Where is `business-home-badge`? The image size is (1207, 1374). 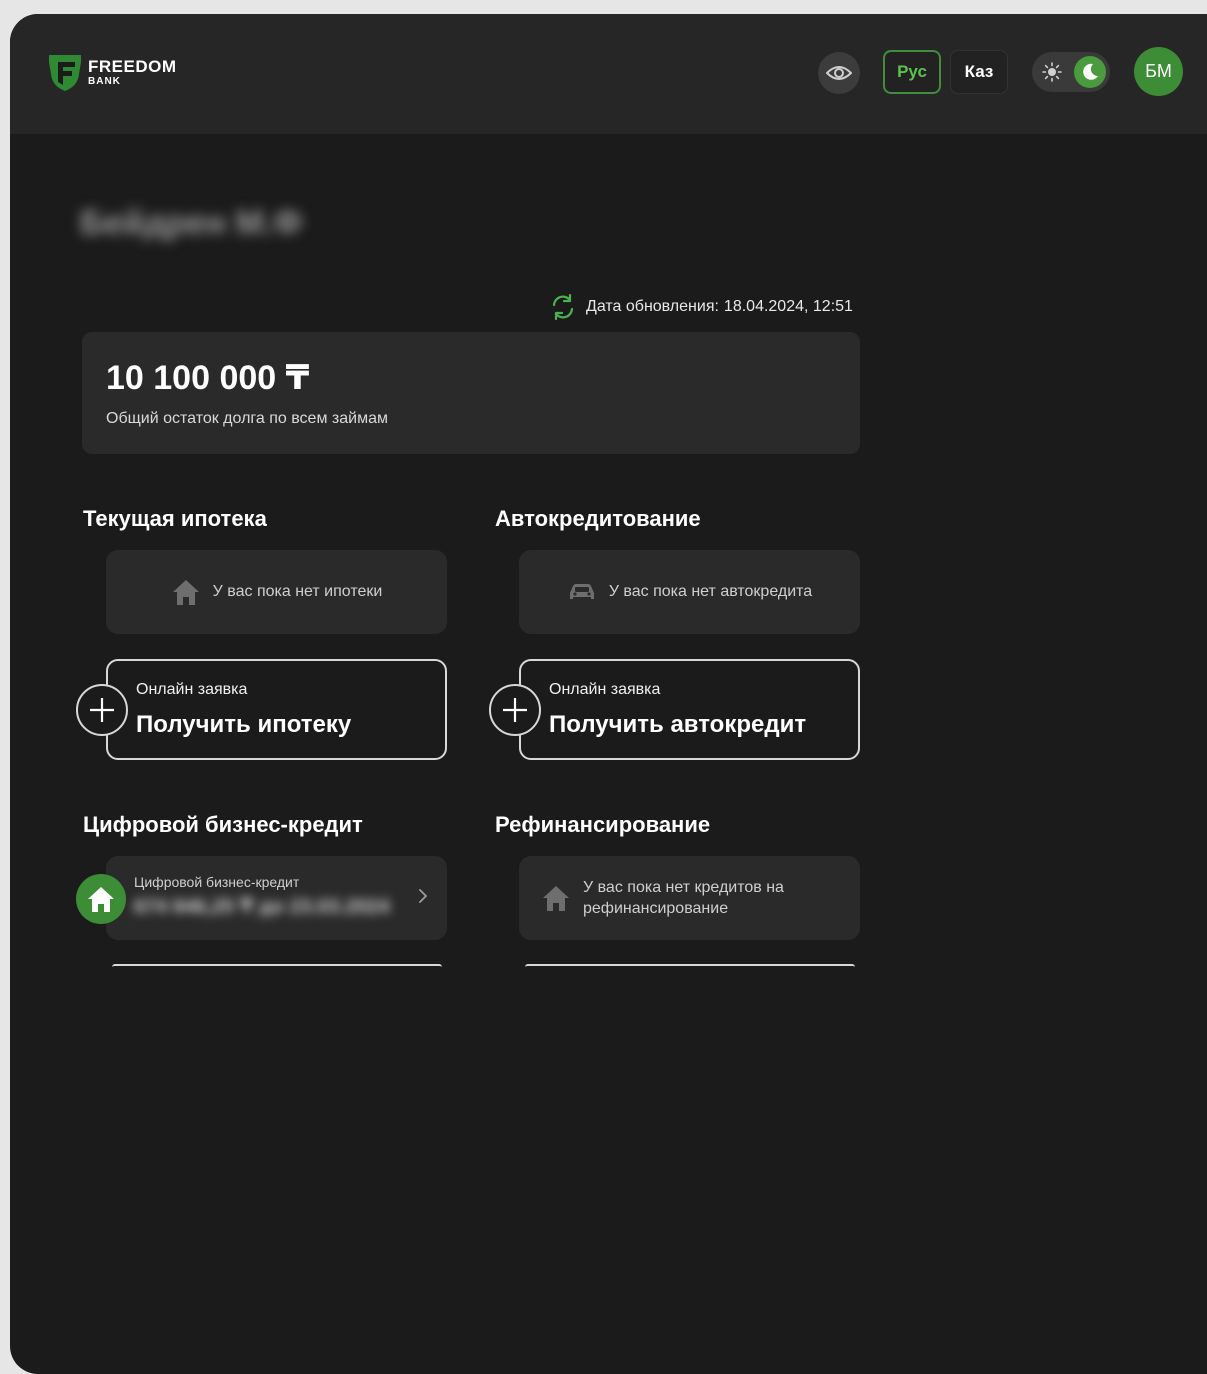
business-home-badge is located at coordinates (101, 899).